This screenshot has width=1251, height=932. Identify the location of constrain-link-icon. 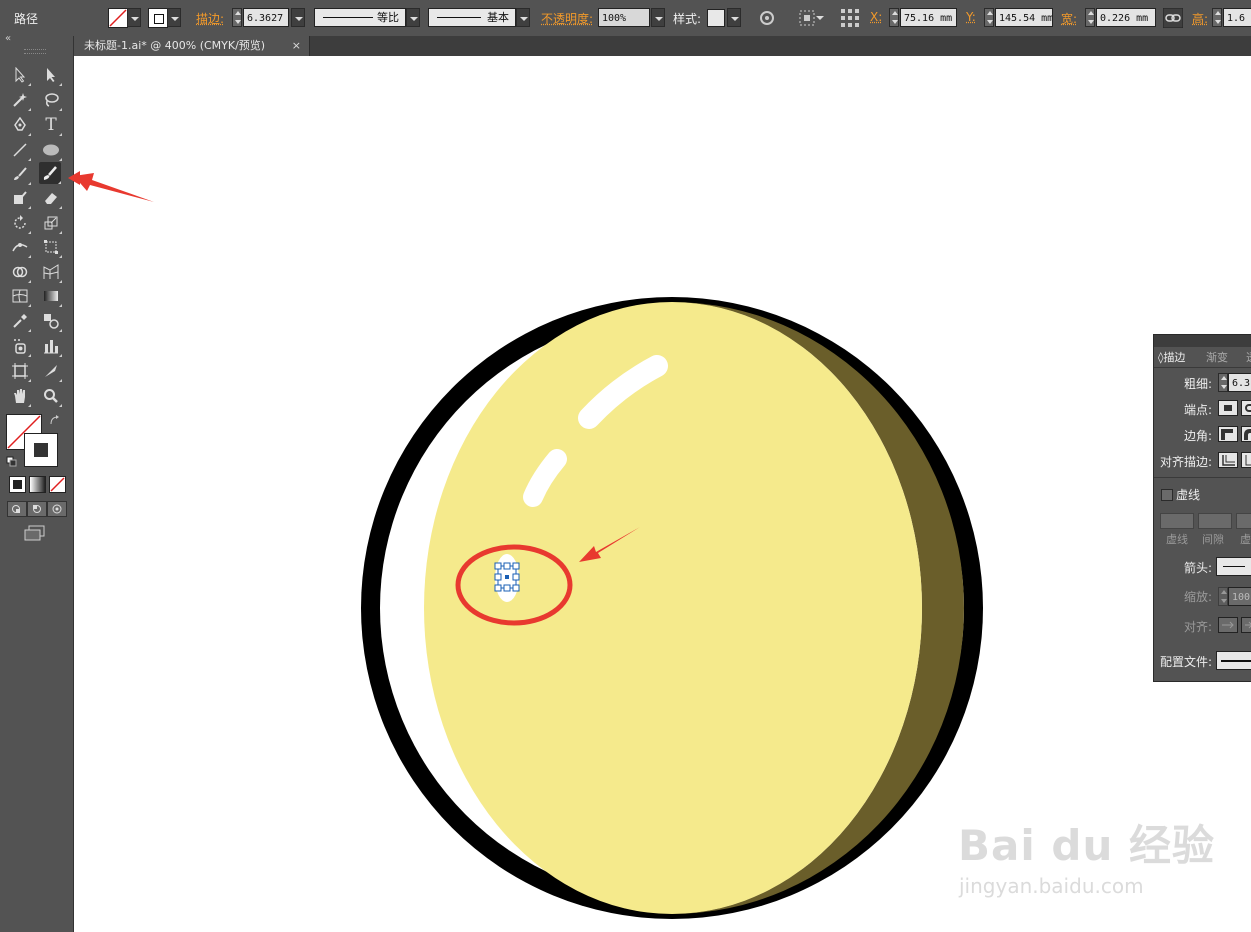
(1173, 18).